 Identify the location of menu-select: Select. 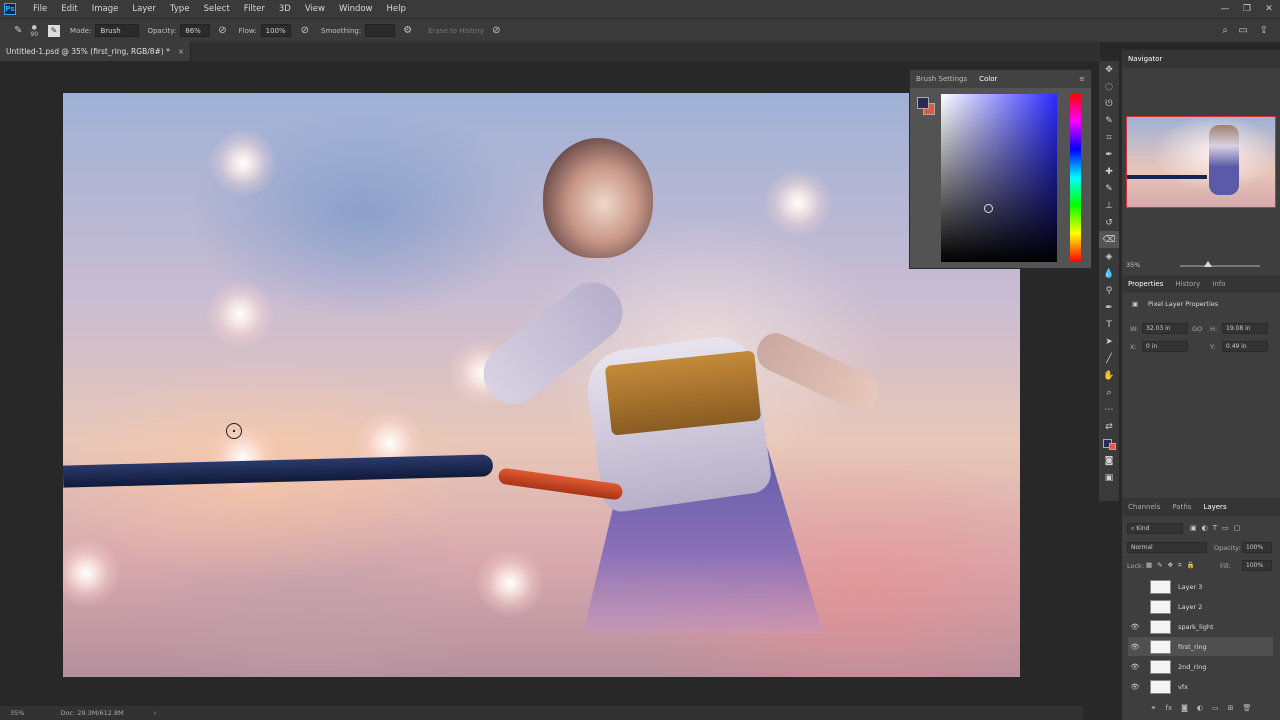
(217, 9).